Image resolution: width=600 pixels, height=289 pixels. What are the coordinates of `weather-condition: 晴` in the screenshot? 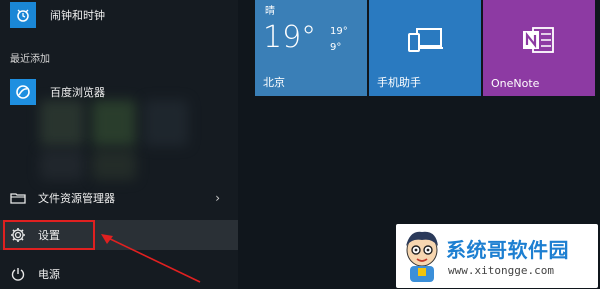 It's located at (270, 11).